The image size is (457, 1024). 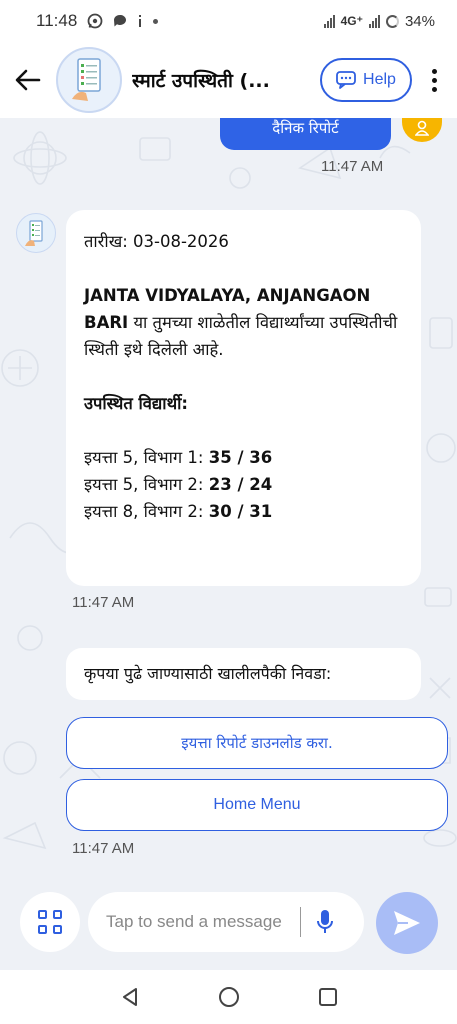 I want to click on home-menu-button: Home Menu, so click(x=257, y=805).